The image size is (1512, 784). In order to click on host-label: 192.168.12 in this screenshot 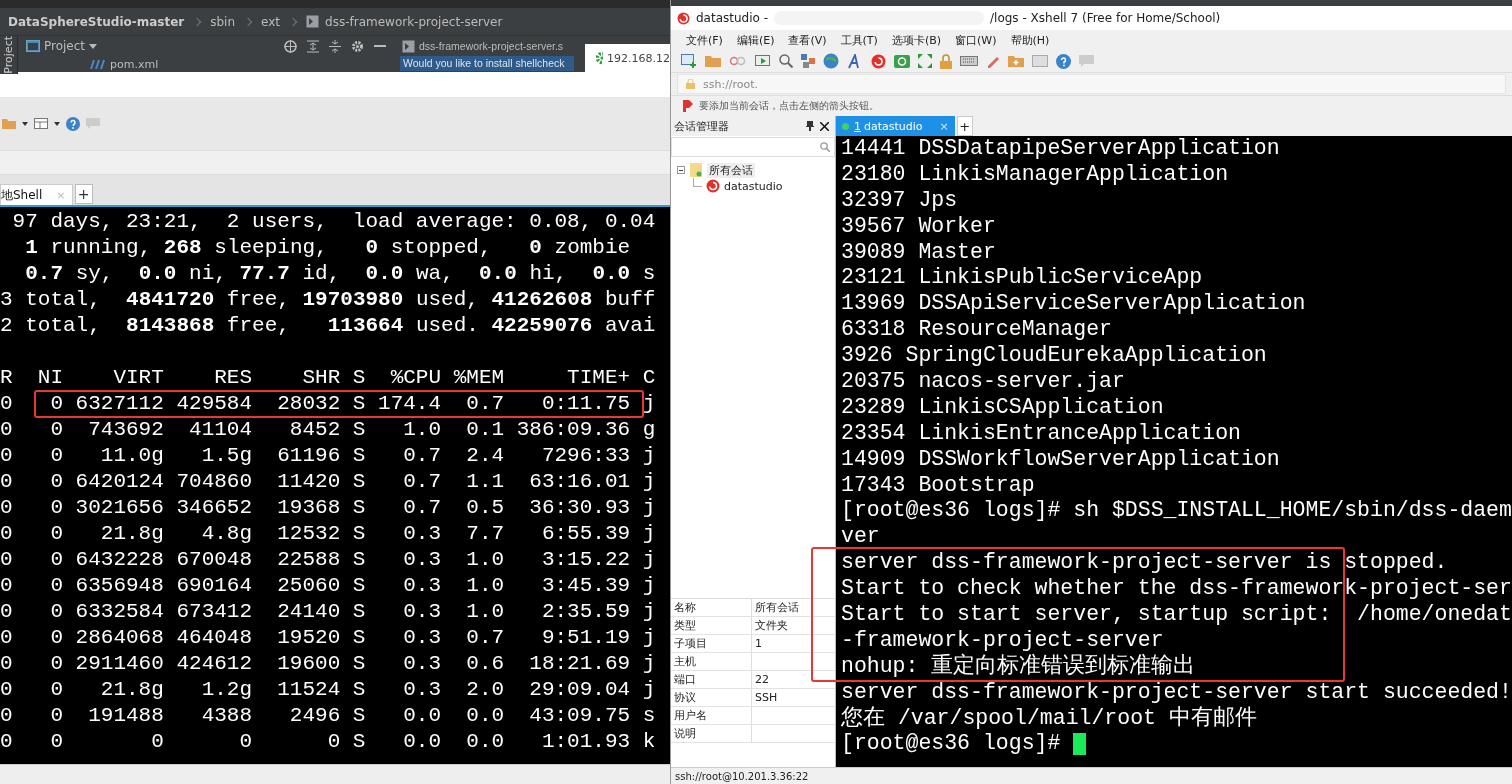, I will do `click(638, 58)`.